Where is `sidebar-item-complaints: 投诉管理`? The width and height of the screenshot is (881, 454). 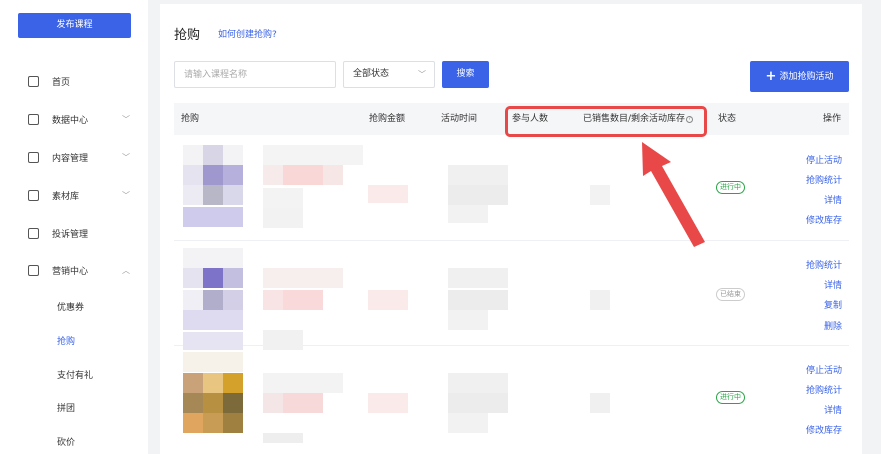 sidebar-item-complaints: 投诉管理 is located at coordinates (74, 233).